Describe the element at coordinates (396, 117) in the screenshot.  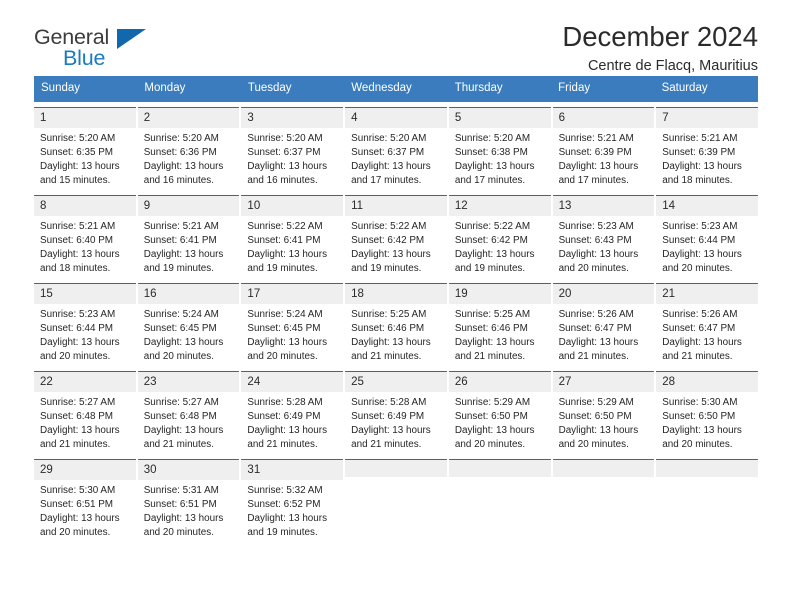
I see `day-number: 4` at that location.